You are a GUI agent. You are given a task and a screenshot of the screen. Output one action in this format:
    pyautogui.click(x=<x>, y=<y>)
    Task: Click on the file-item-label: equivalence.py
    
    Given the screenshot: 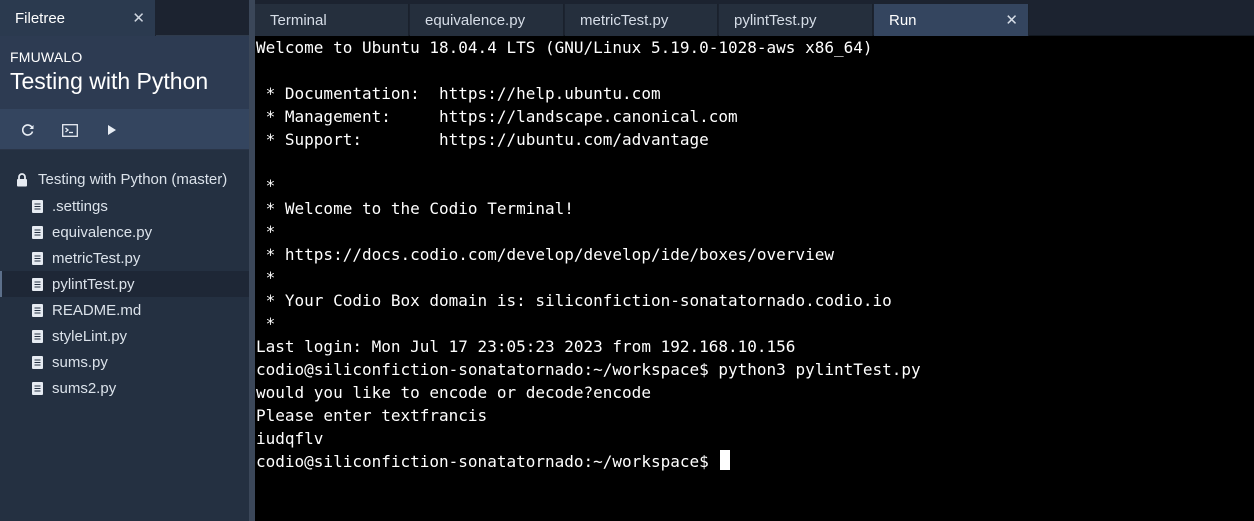 What is the action you would take?
    pyautogui.click(x=102, y=232)
    